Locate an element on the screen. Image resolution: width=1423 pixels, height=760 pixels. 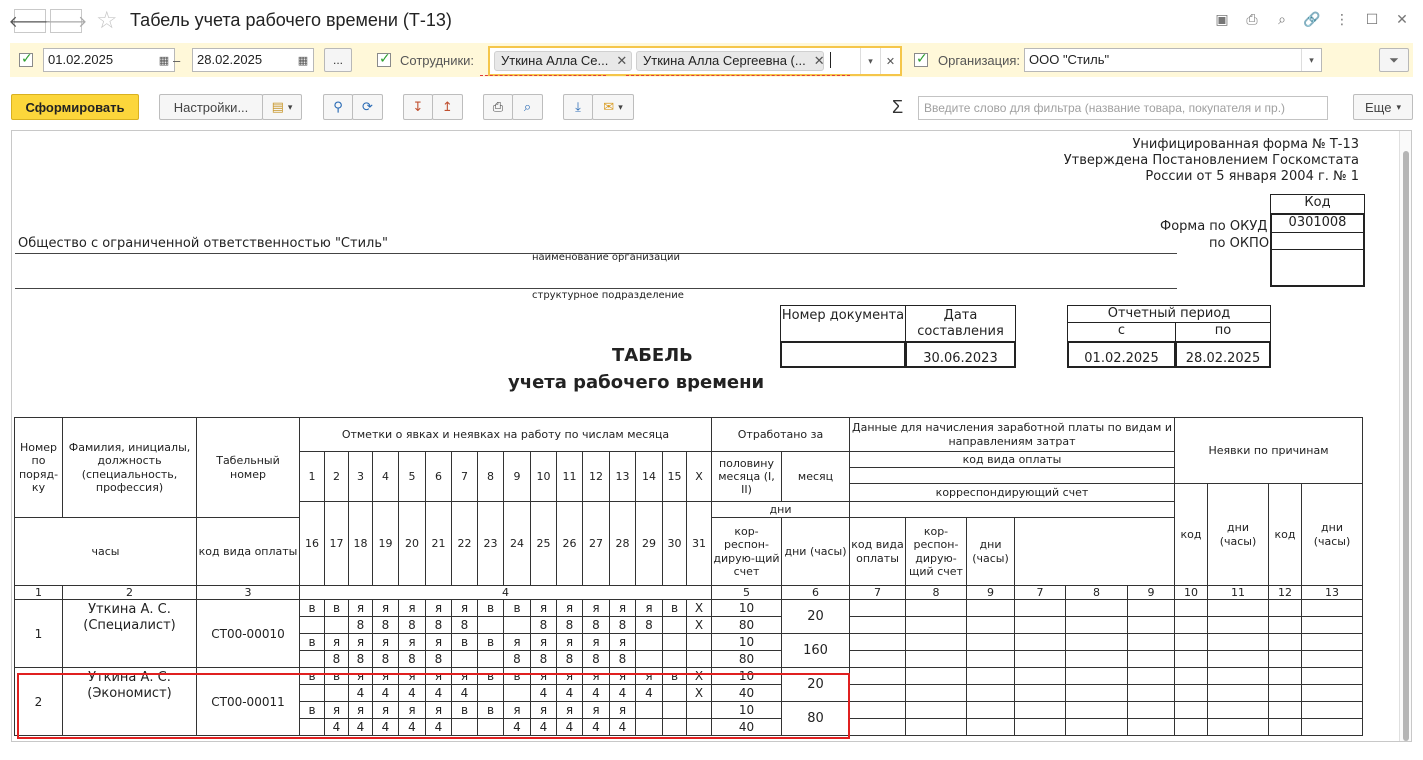
date-filter-checkbox is located at coordinates (26, 58).